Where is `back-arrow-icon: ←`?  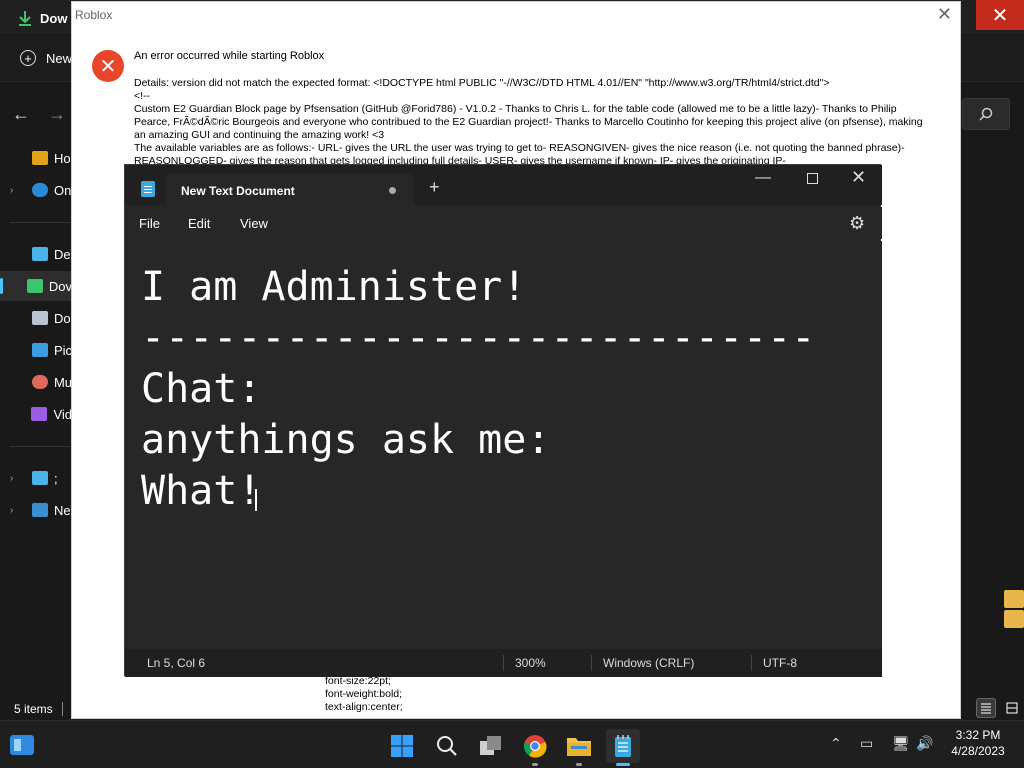 back-arrow-icon: ← is located at coordinates (21, 114).